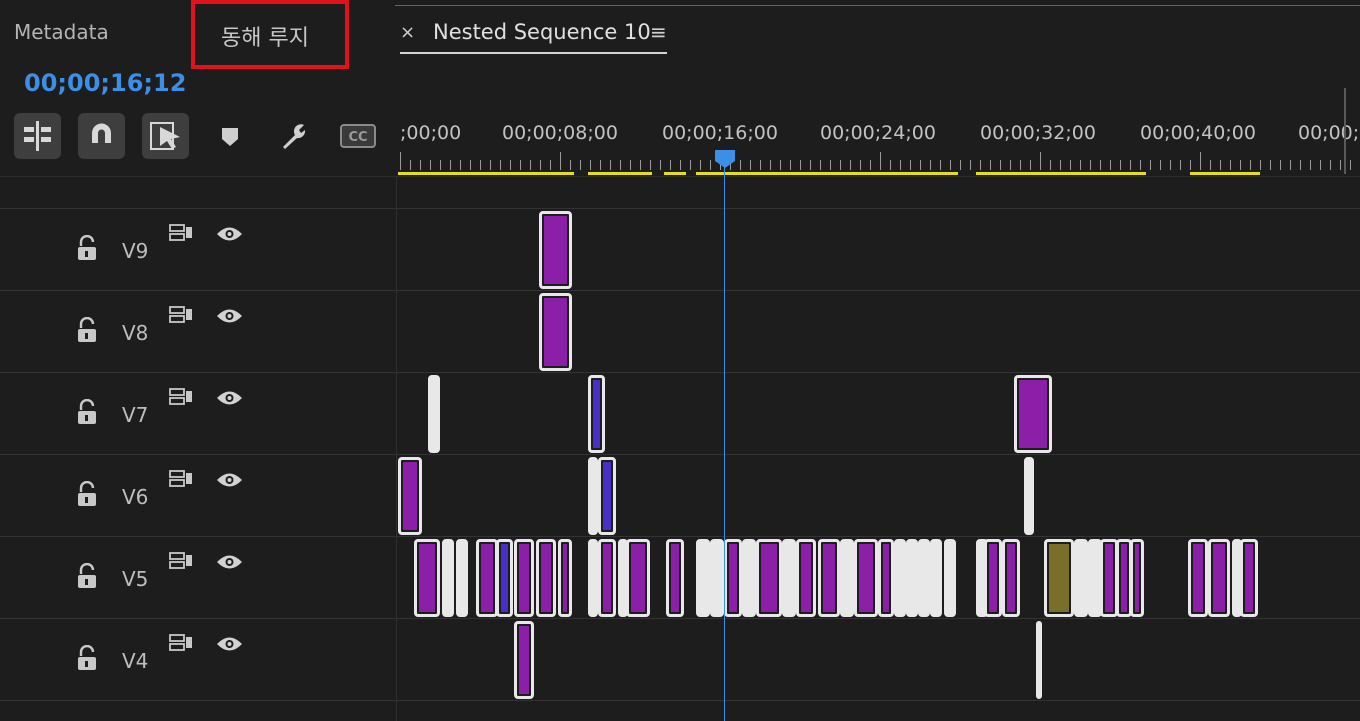 The image size is (1360, 721). I want to click on captions-icon: CC, so click(358, 136).